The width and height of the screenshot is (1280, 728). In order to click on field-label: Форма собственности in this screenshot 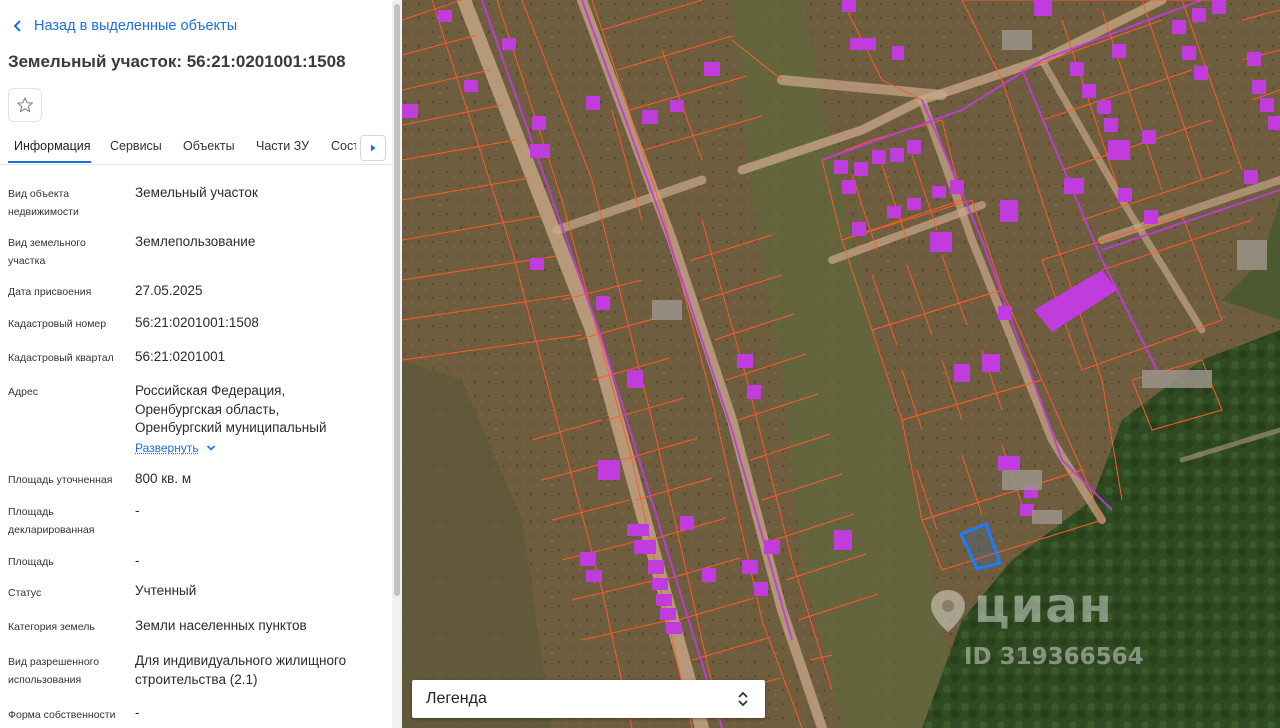, I will do `click(62, 715)`.